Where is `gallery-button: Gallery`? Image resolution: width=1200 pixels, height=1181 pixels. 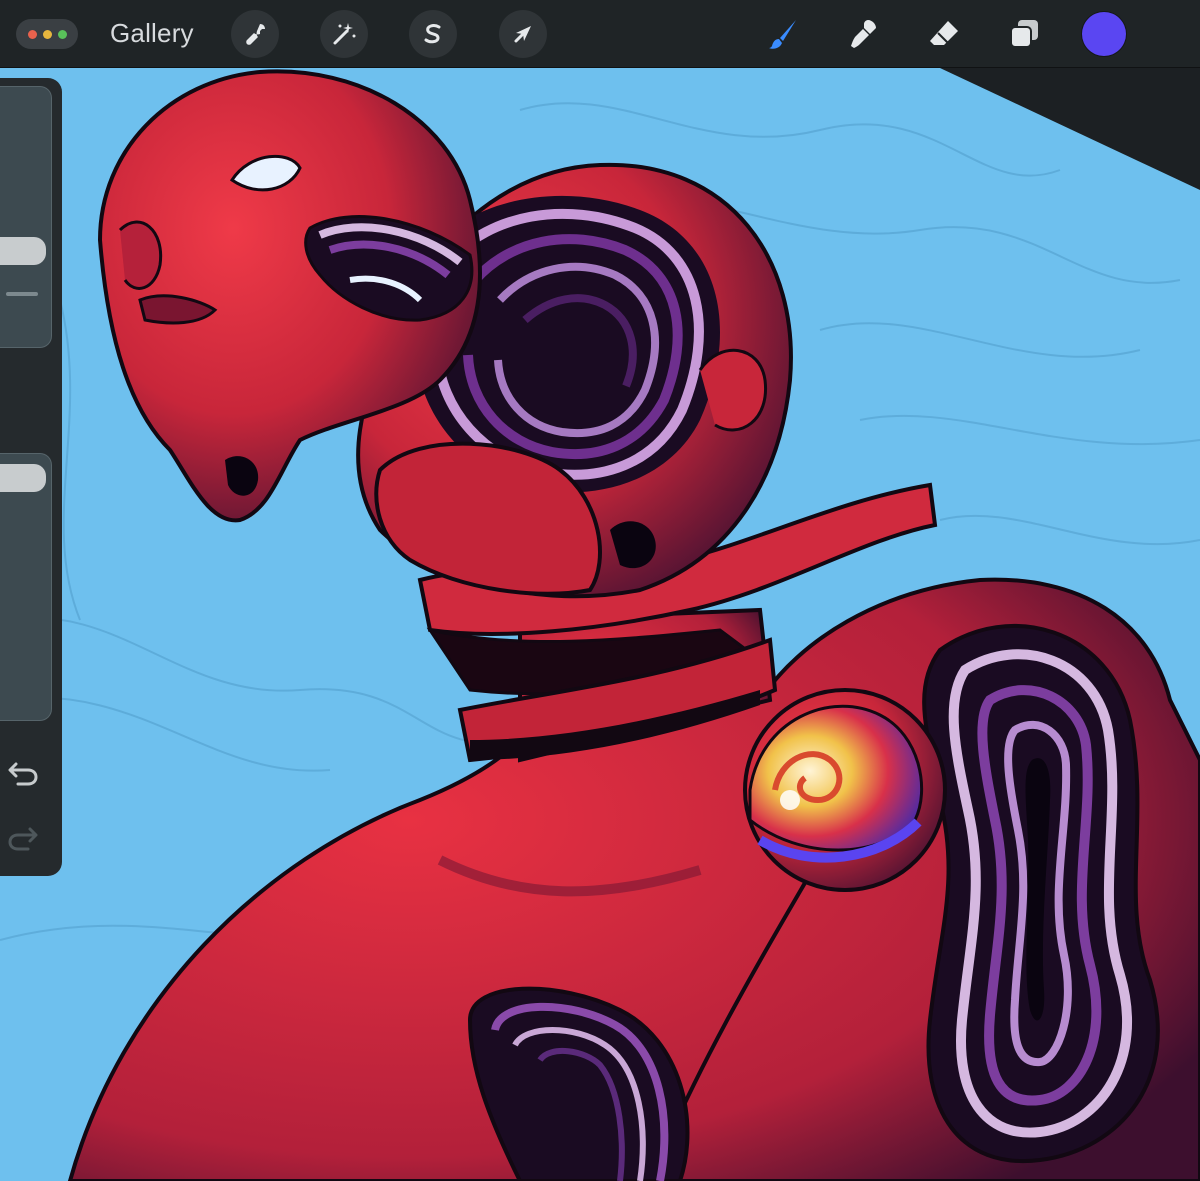 gallery-button: Gallery is located at coordinates (152, 33).